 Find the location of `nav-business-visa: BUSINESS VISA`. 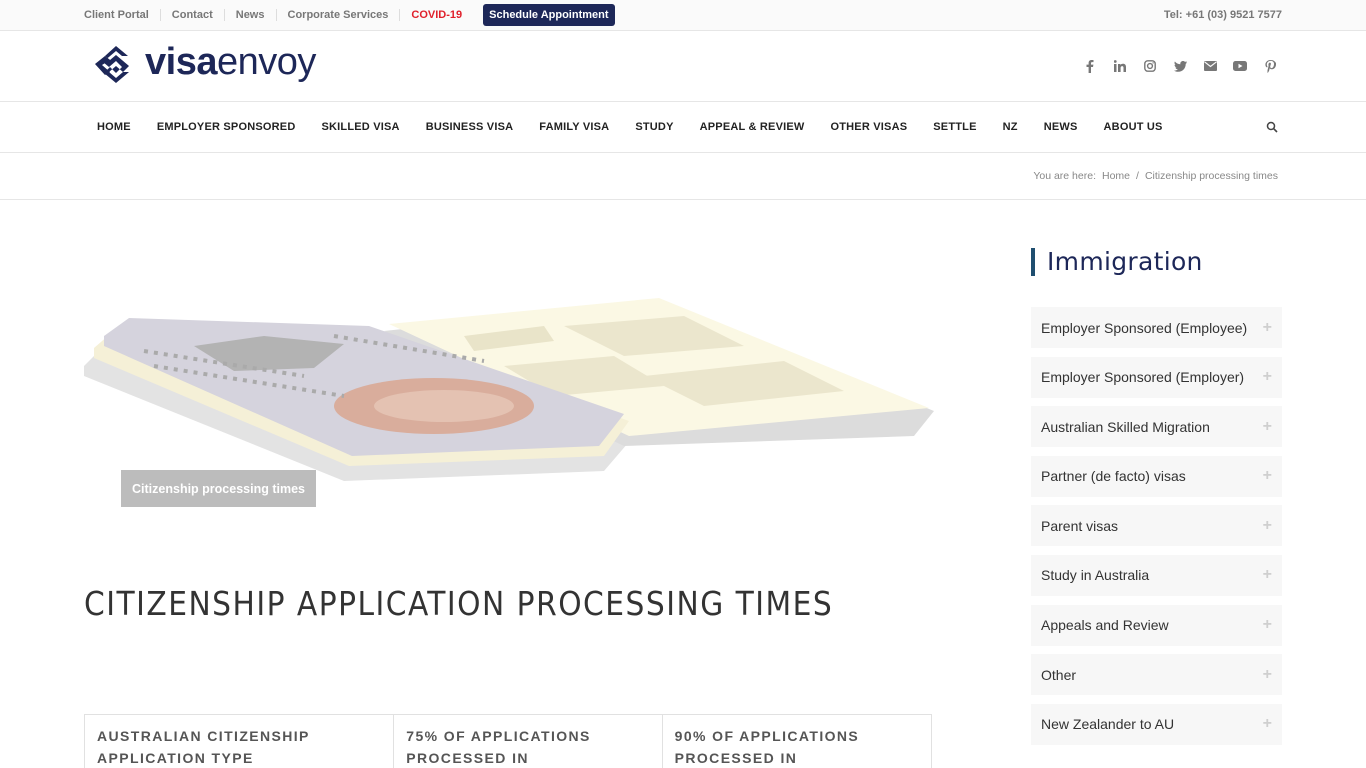

nav-business-visa: BUSINESS VISA is located at coordinates (470, 127).